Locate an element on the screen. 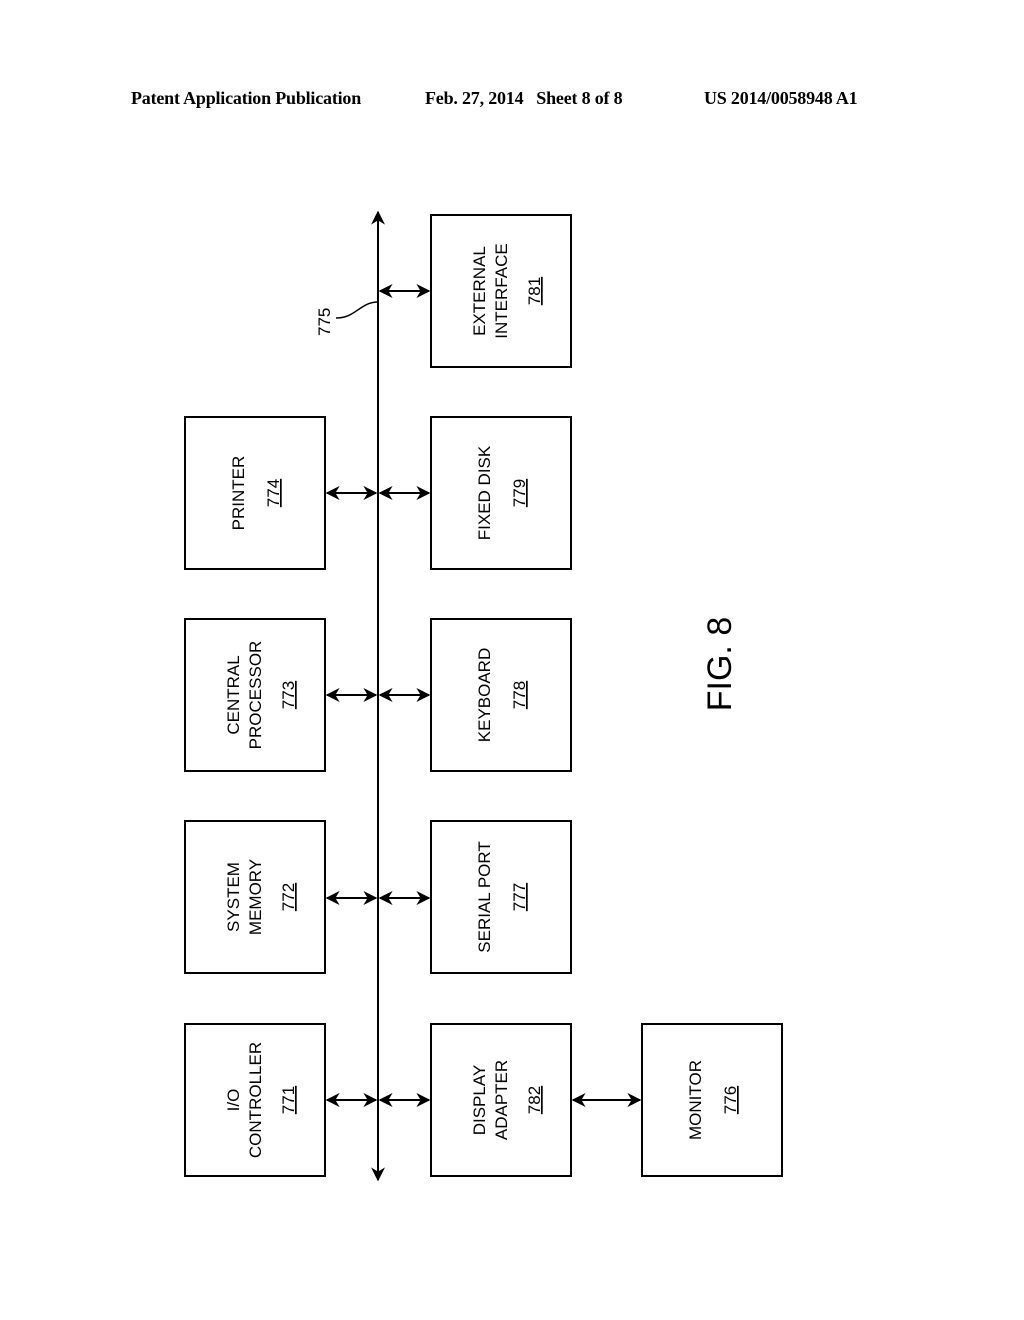  external-interface-block: EXTERNAL INTERFACE 781 is located at coordinates (501, 291).